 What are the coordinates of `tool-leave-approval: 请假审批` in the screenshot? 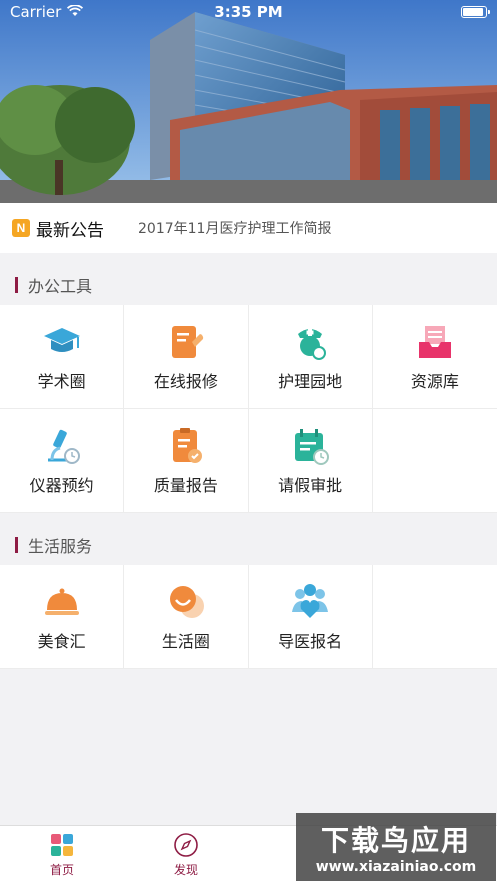 It's located at (310, 461).